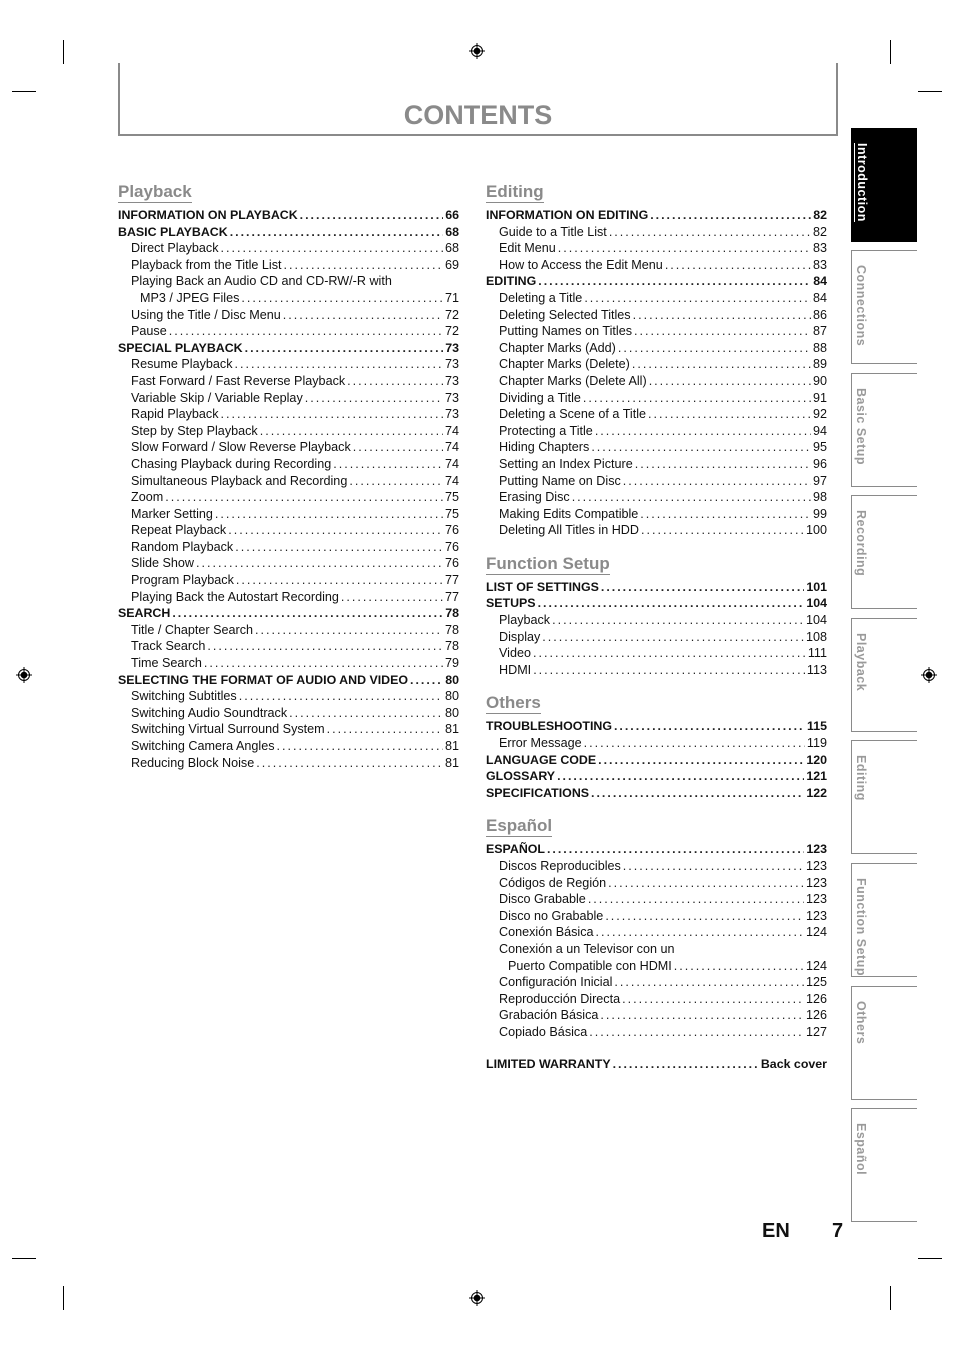  Describe the element at coordinates (656, 348) in the screenshot. I see `toc-entry: Chapter Marks (Add) 88` at that location.